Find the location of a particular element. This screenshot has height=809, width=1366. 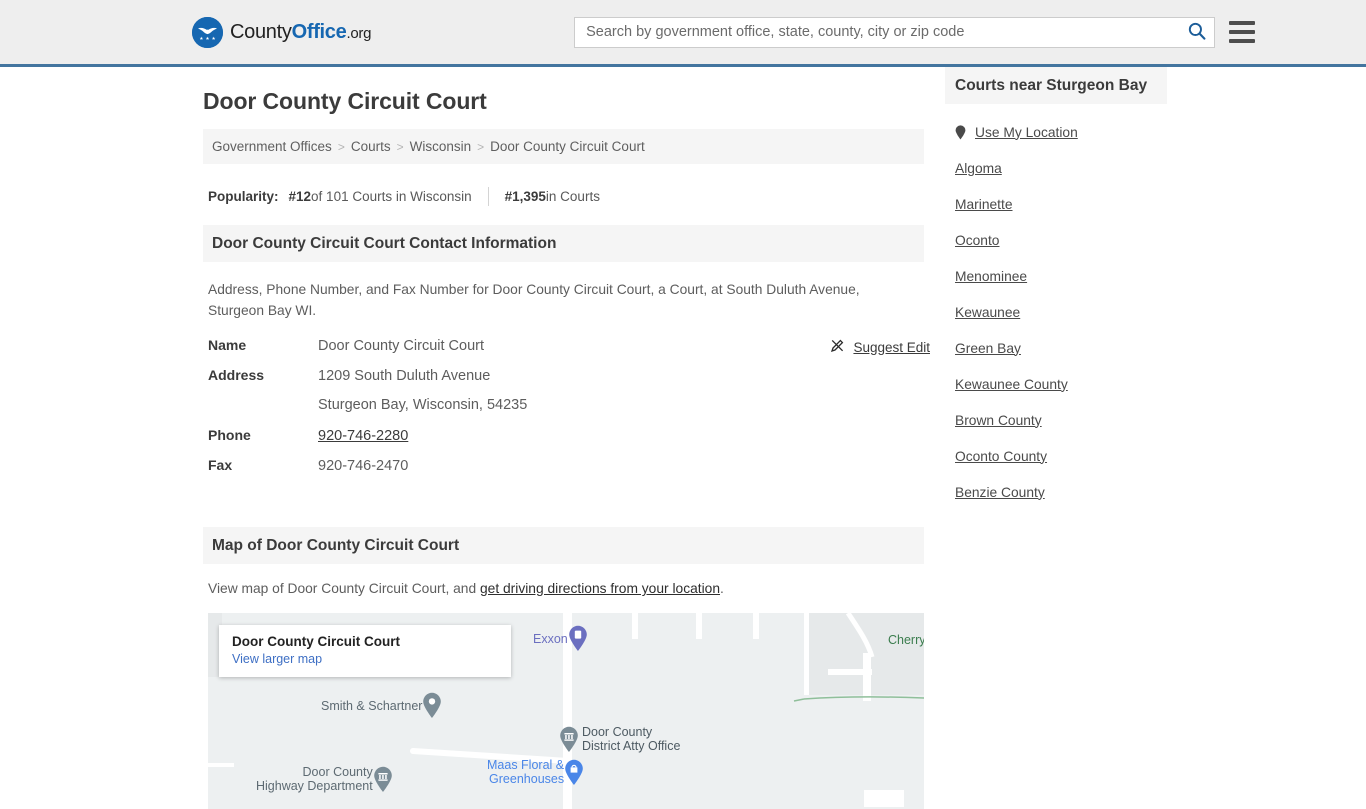

contact-value-name: Door County Circuit Court is located at coordinates (401, 346).